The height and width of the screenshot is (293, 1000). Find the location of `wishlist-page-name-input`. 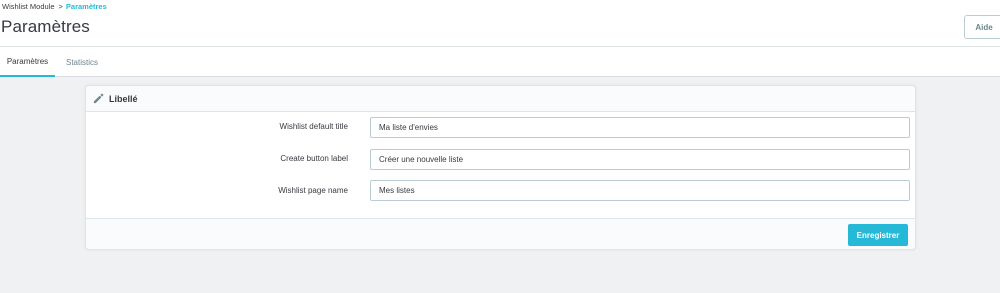

wishlist-page-name-input is located at coordinates (640, 190).